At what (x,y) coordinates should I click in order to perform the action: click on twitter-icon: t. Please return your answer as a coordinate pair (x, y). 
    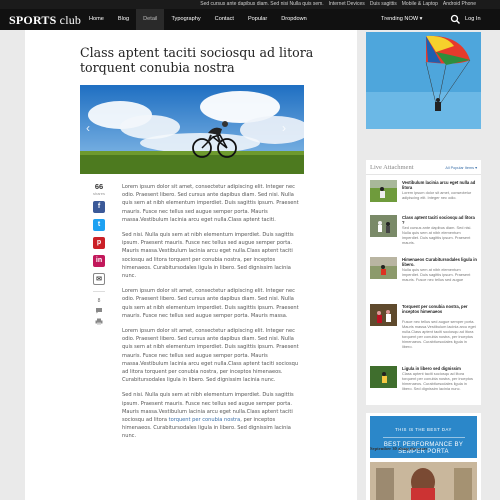
    Looking at the image, I should click on (99, 224).